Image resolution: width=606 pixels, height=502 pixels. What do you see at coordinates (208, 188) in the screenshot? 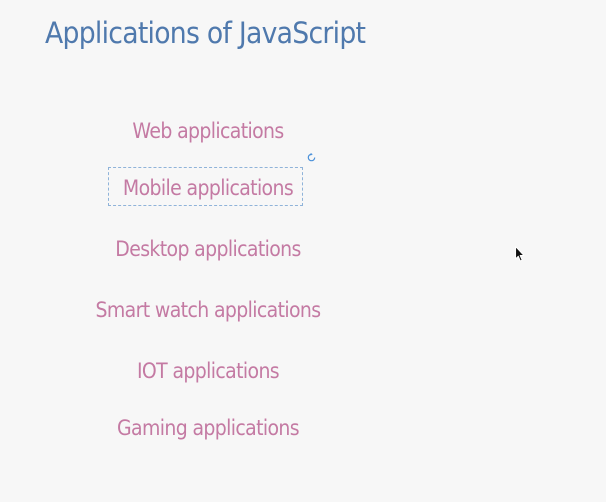
I see `list-item-mobile-applications: Mobile applications` at bounding box center [208, 188].